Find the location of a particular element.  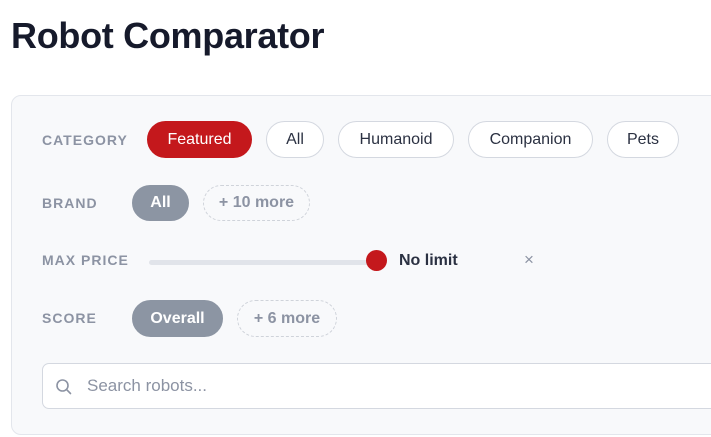

category-chip-companion: Companion is located at coordinates (530, 139).